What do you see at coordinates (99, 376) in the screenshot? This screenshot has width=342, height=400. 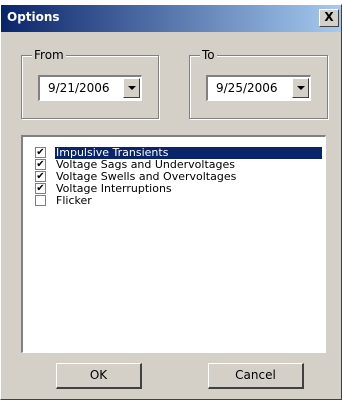 I see `ok-button: OK` at bounding box center [99, 376].